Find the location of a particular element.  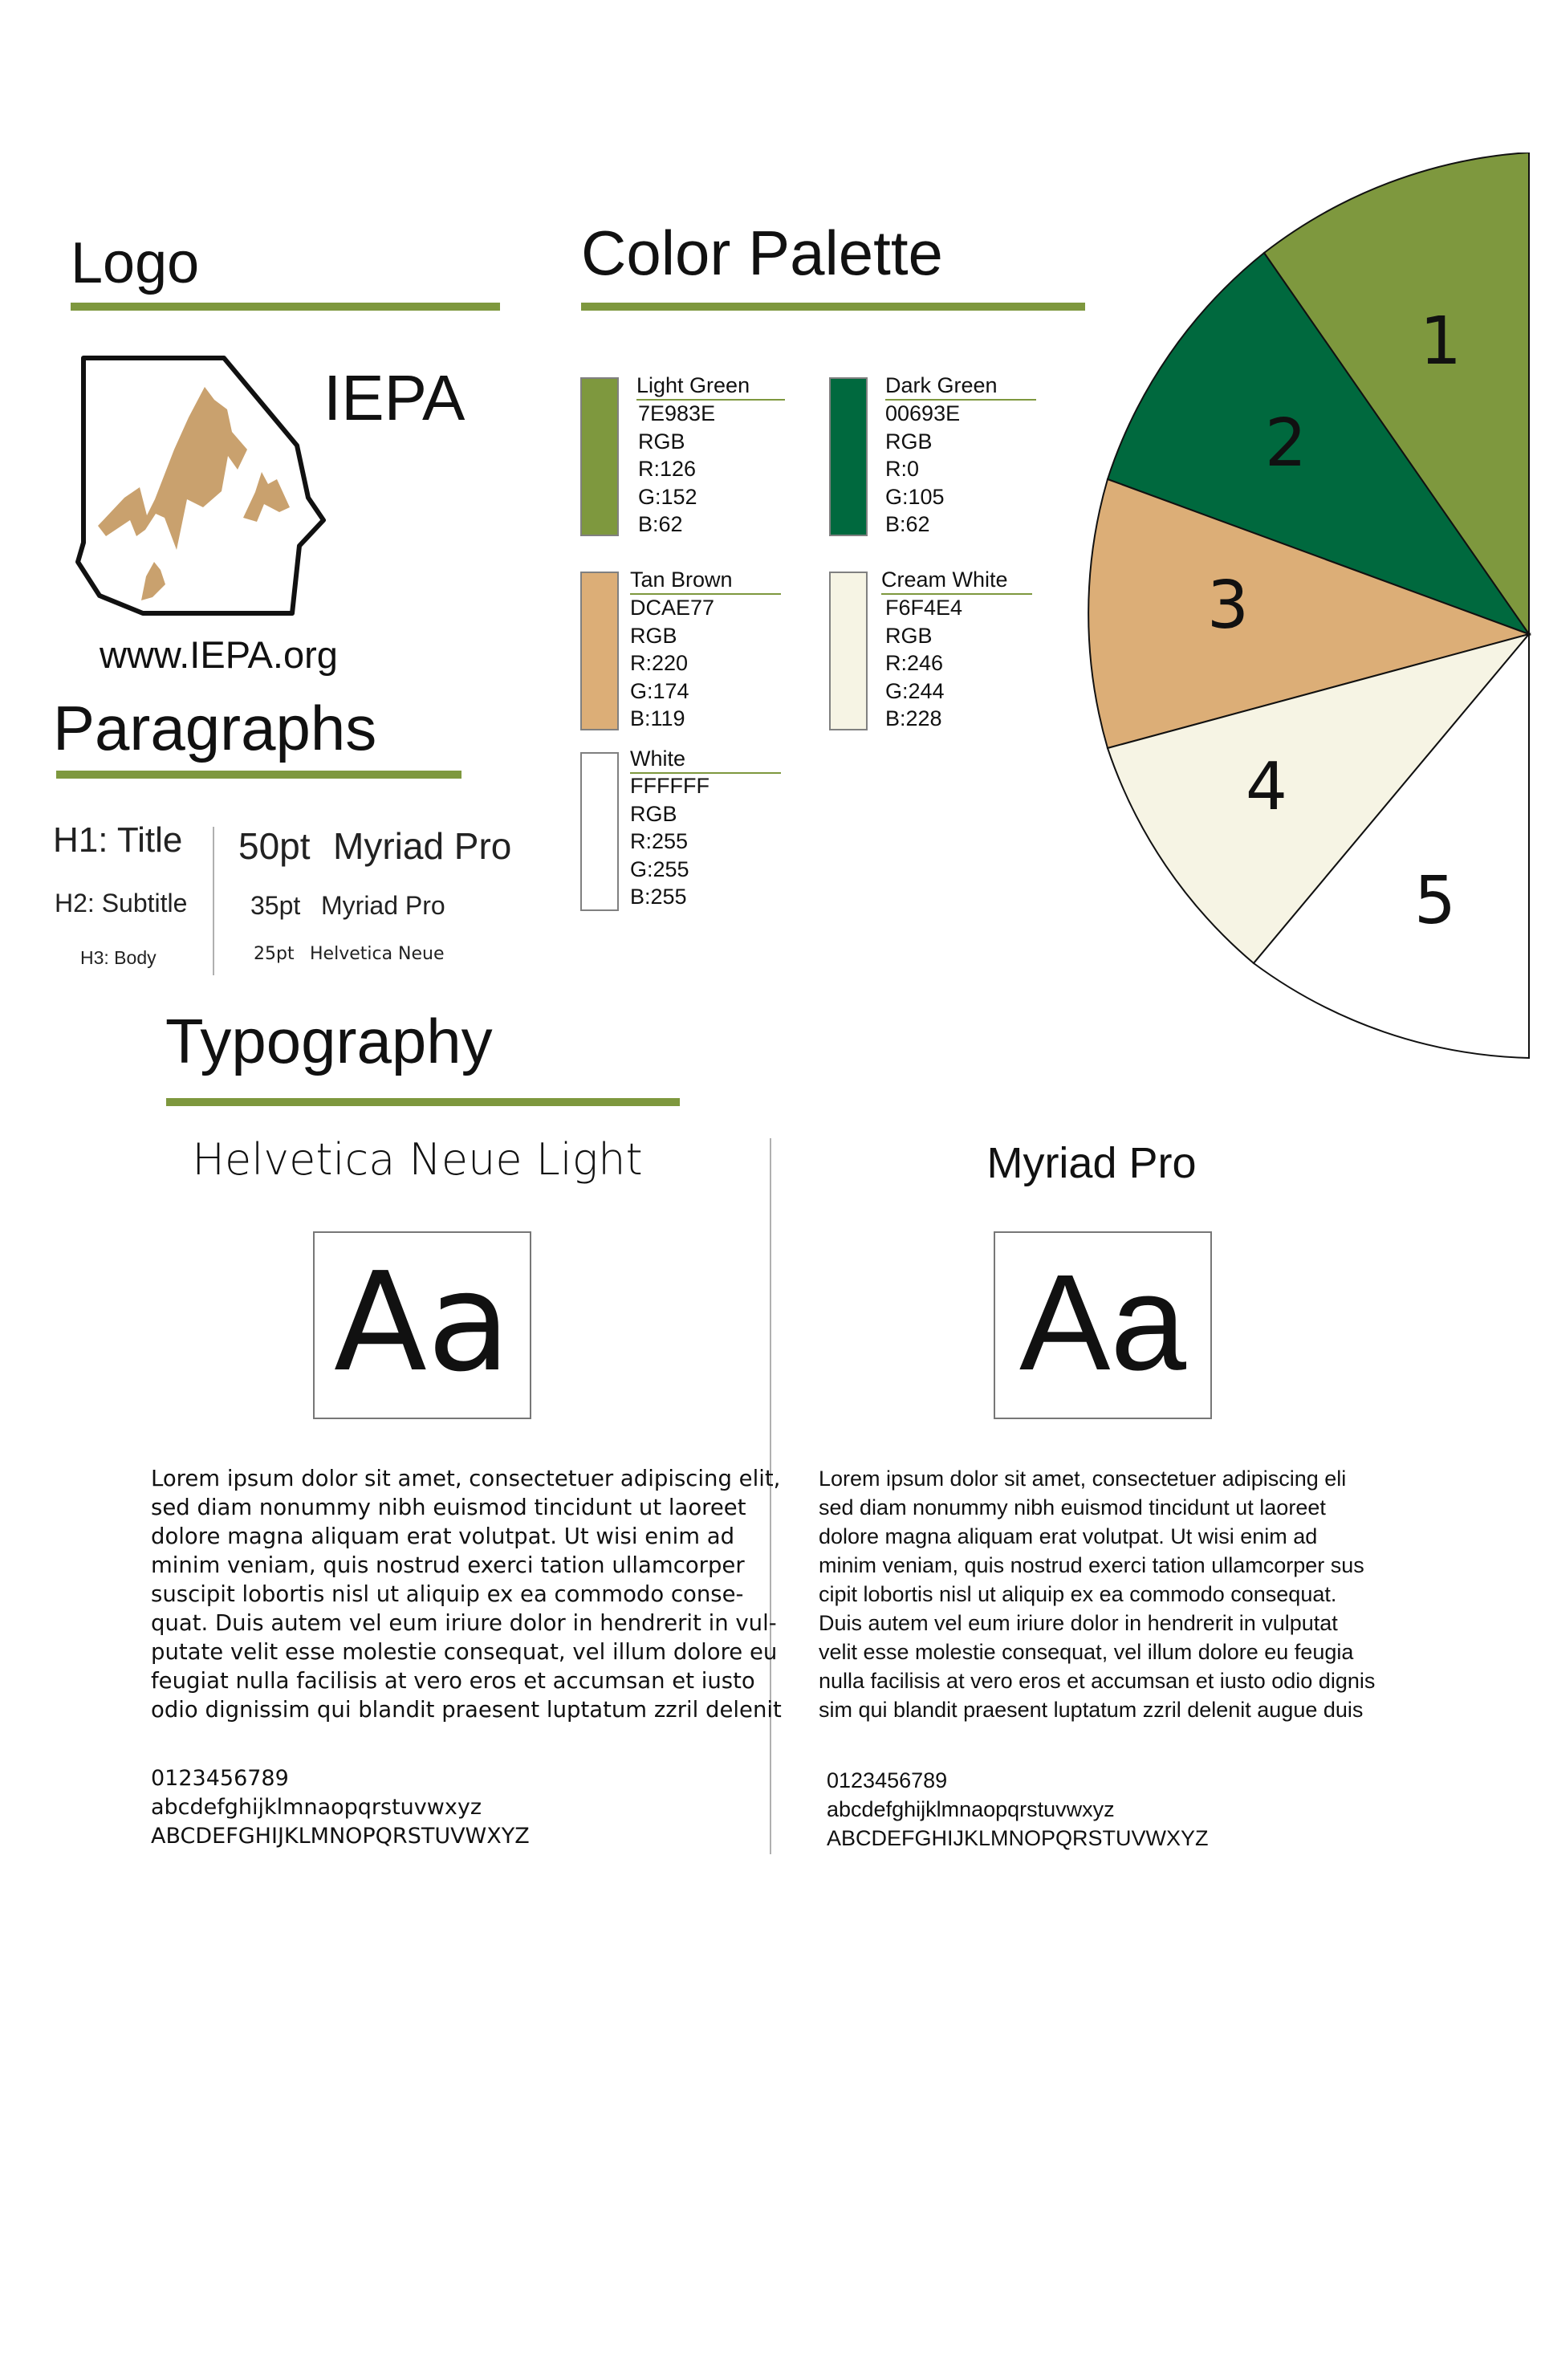

swatch-b: B:228 is located at coordinates (914, 718).